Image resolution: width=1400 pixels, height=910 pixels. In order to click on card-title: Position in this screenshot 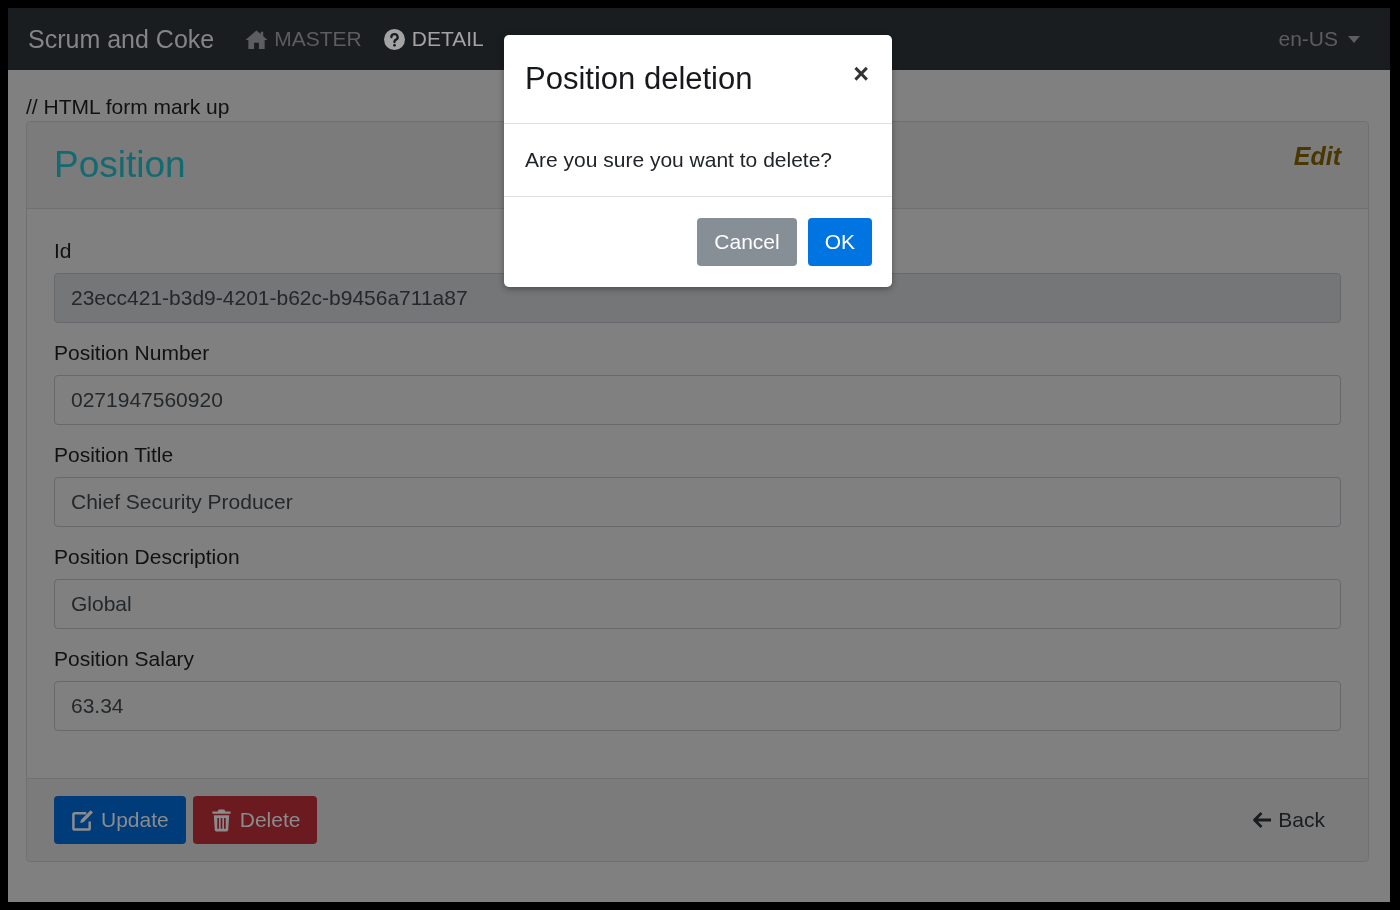, I will do `click(120, 165)`.